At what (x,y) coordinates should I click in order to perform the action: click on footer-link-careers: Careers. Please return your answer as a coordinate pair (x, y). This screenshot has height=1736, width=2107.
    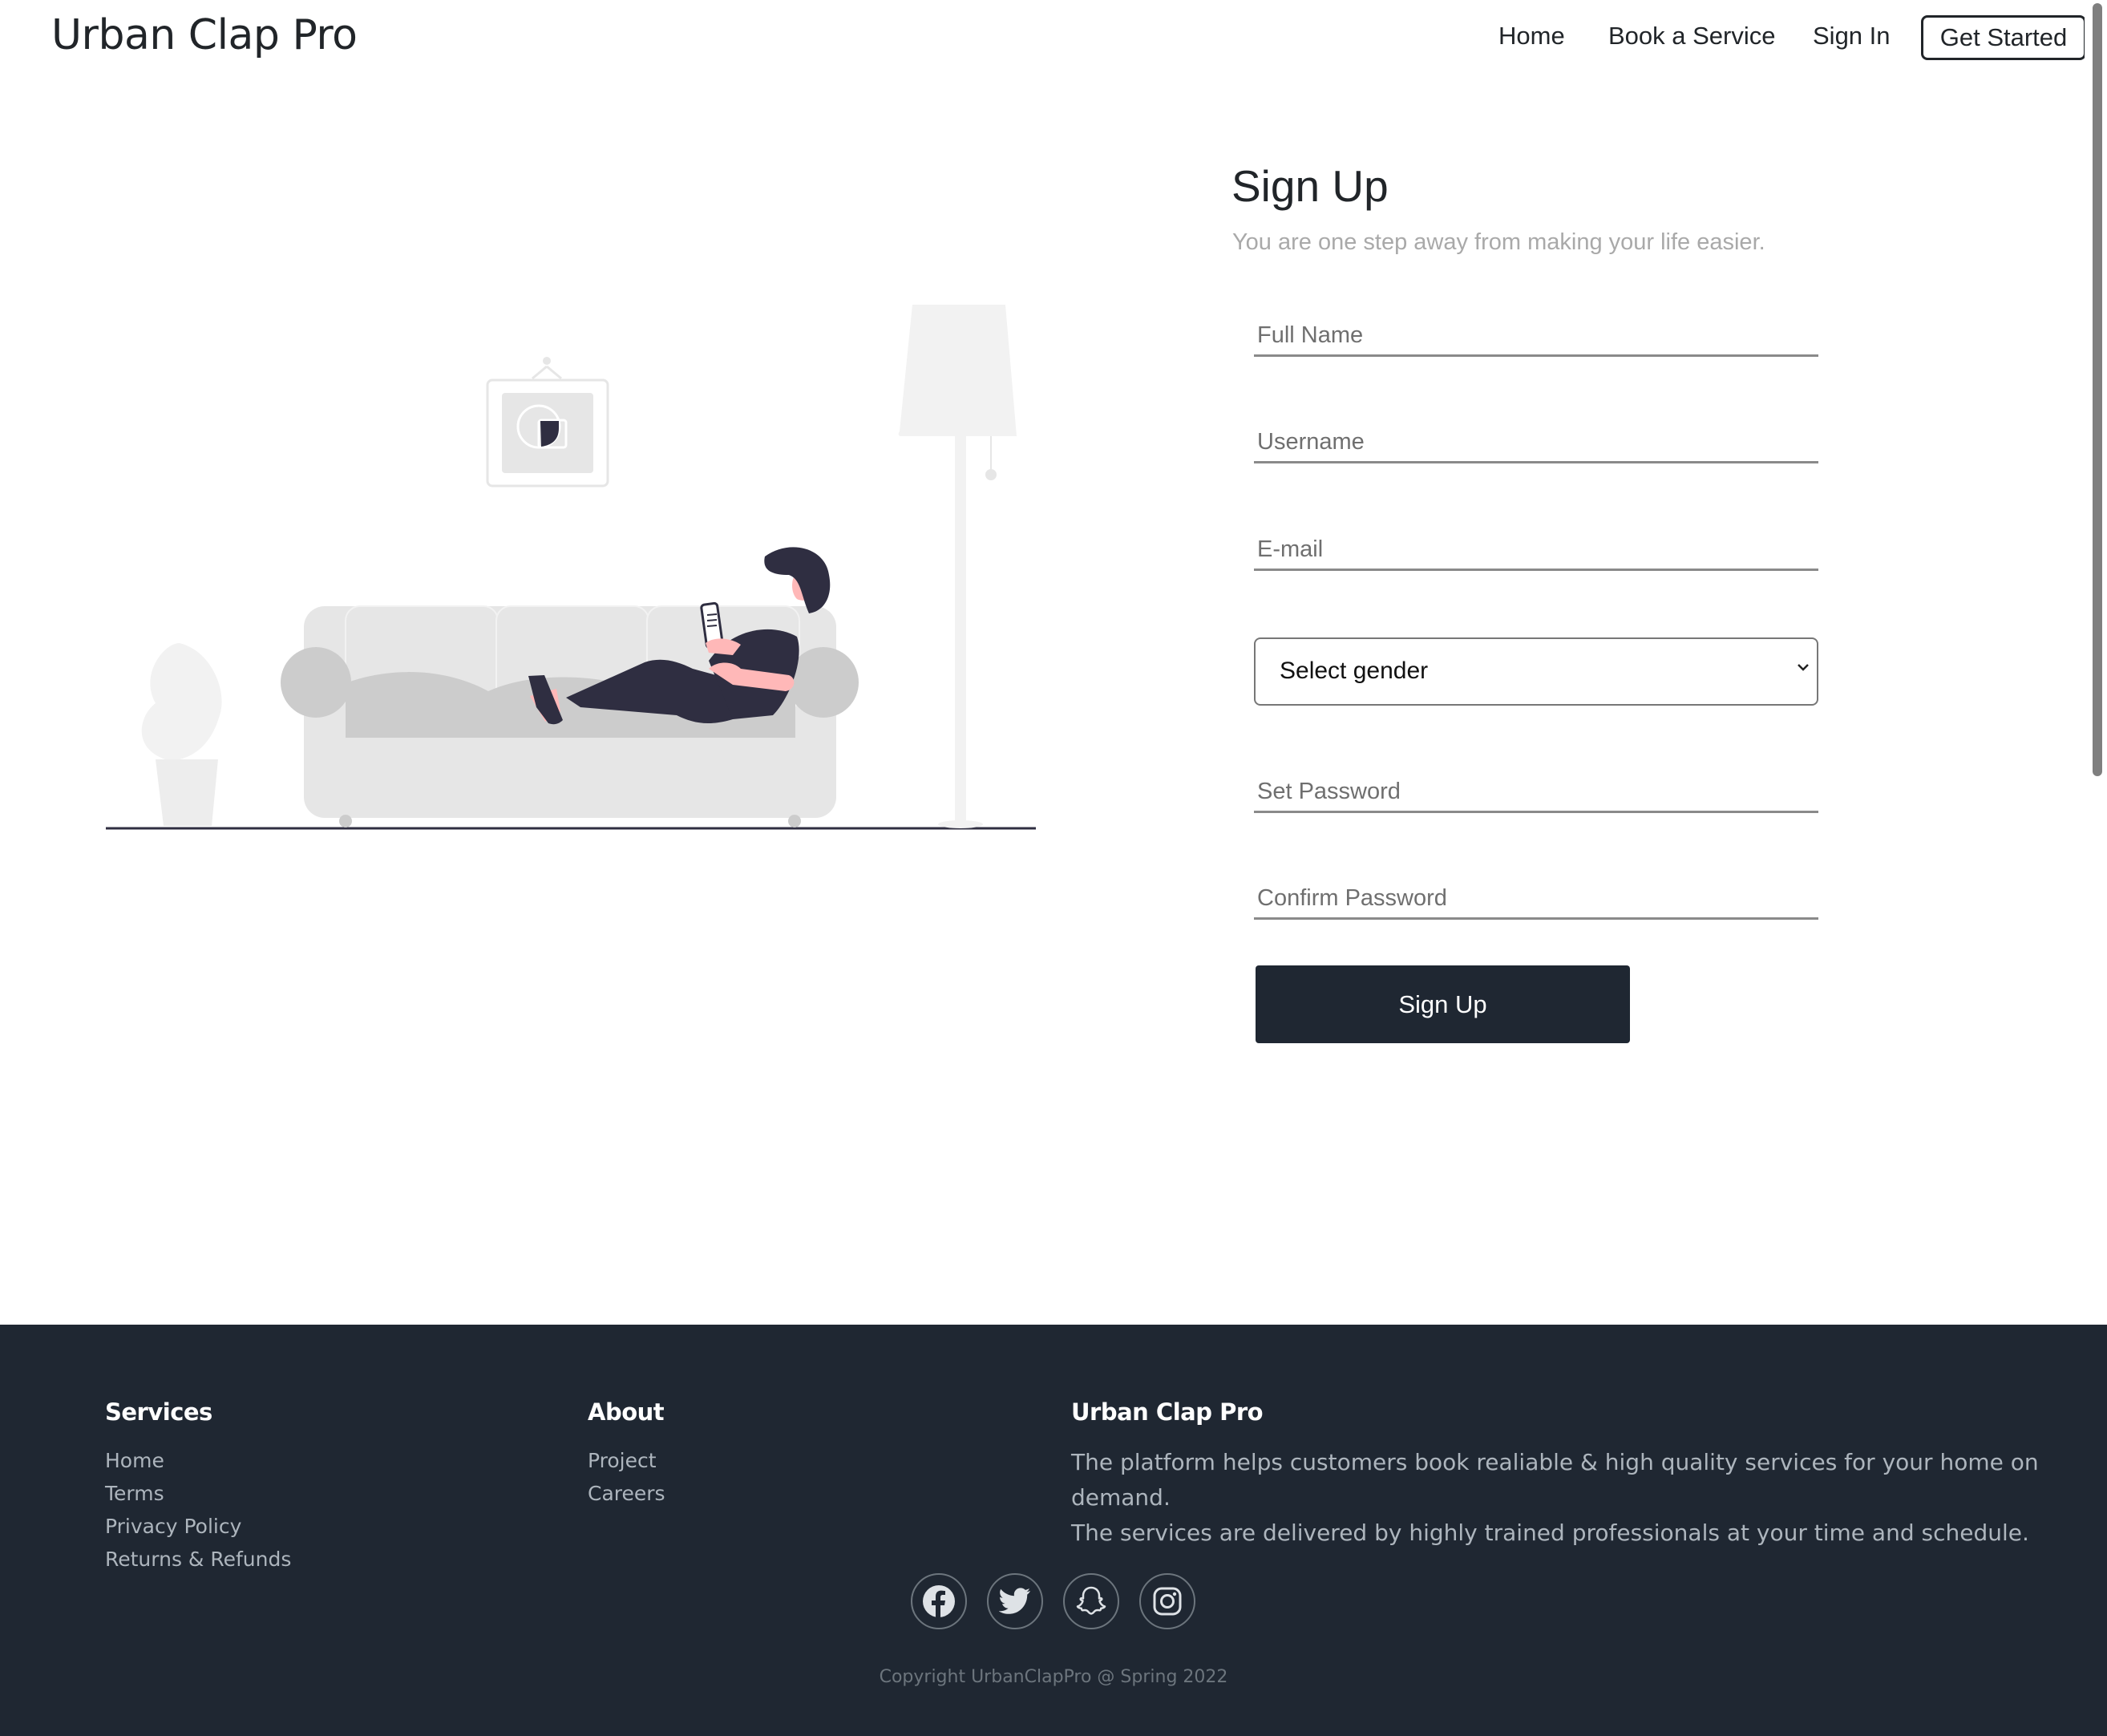
    Looking at the image, I should click on (626, 1493).